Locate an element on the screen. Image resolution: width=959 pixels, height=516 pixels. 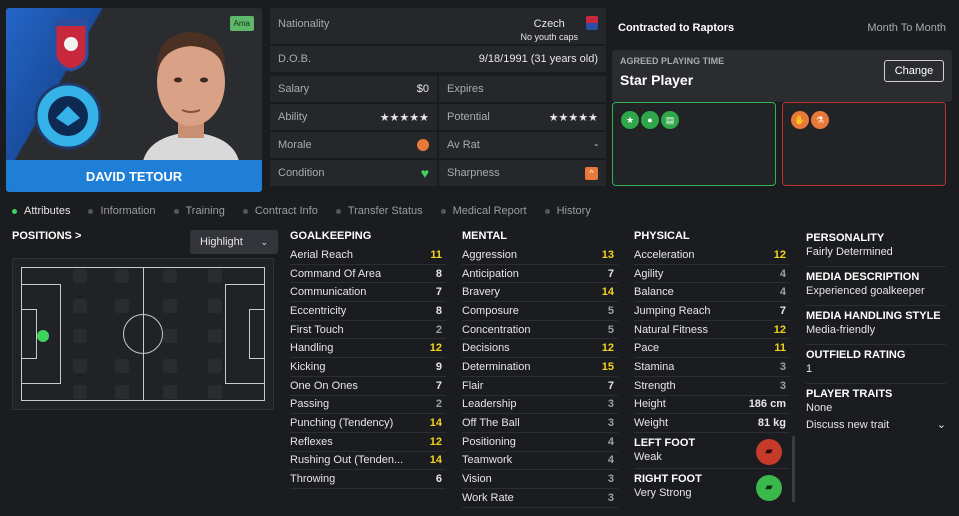
attribute-name: Reflexes is located at coordinates (311, 441).